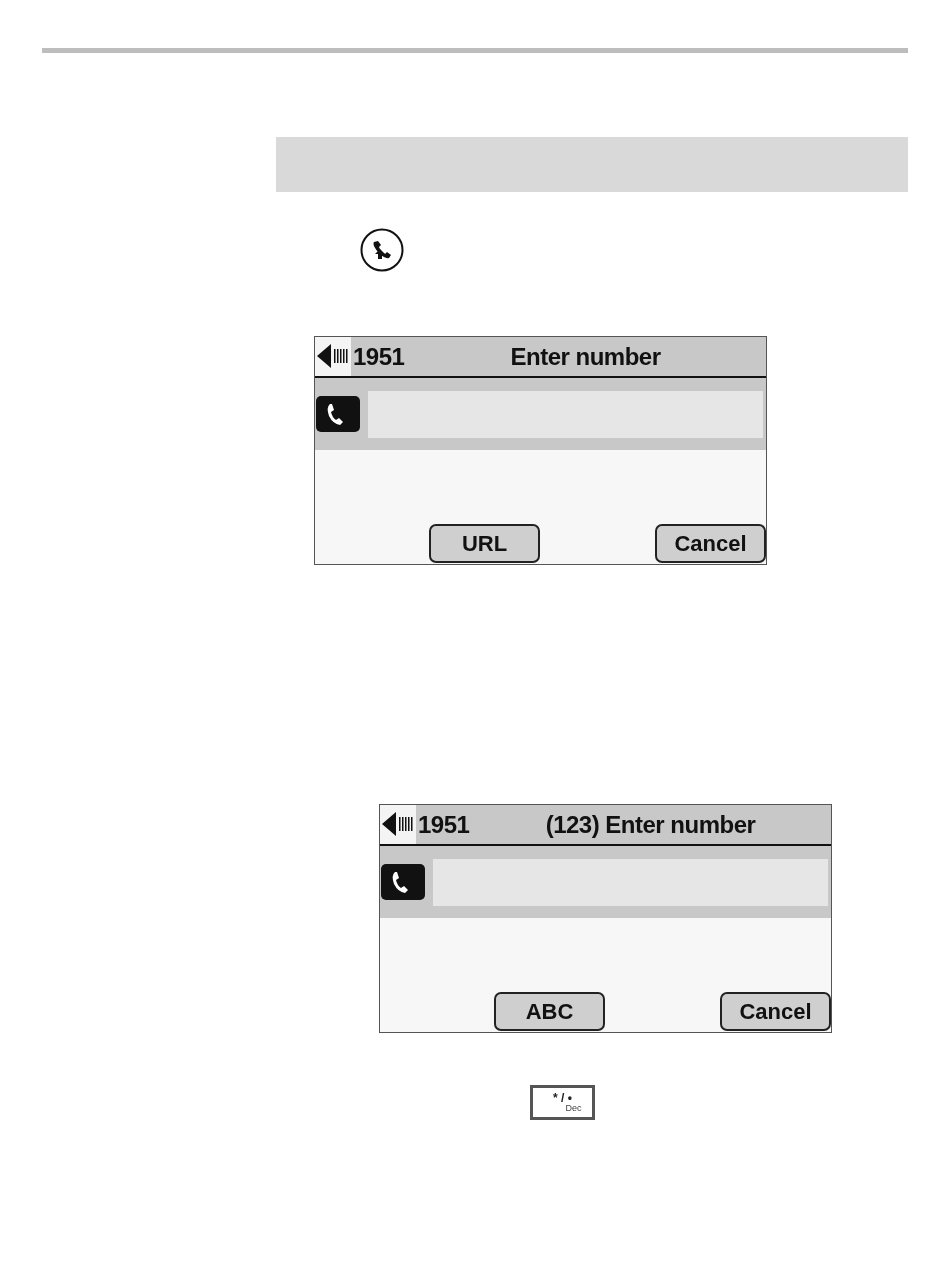  What do you see at coordinates (585, 356) in the screenshot?
I see `screen-title: Enter number` at bounding box center [585, 356].